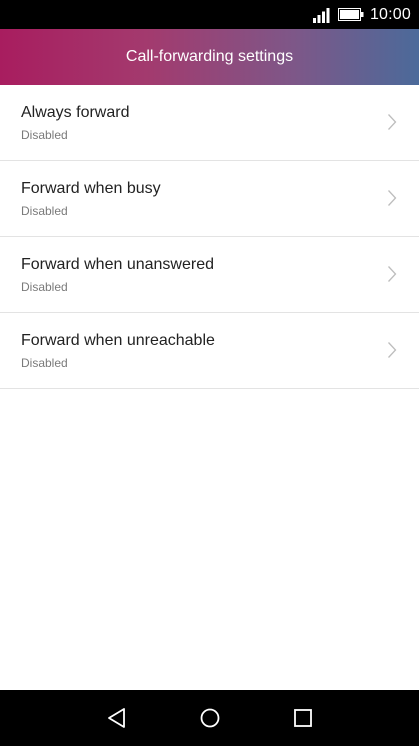  I want to click on status-time: 10:00, so click(390, 14).